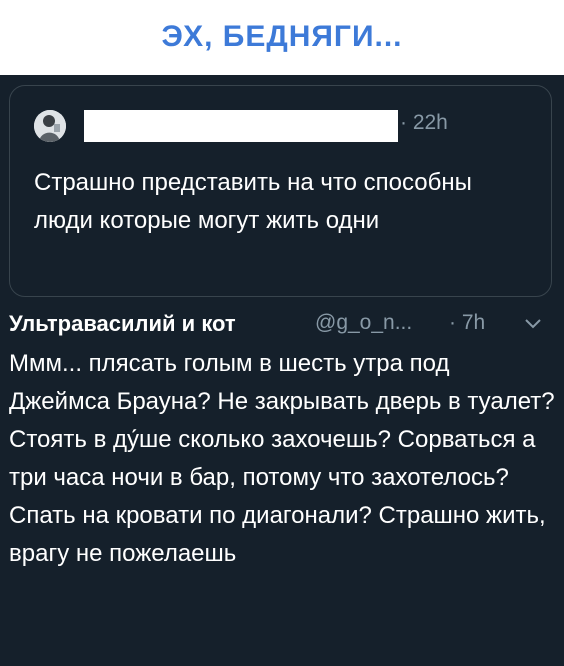  What do you see at coordinates (424, 123) in the screenshot?
I see `quoted-tweet-time: · 22h` at bounding box center [424, 123].